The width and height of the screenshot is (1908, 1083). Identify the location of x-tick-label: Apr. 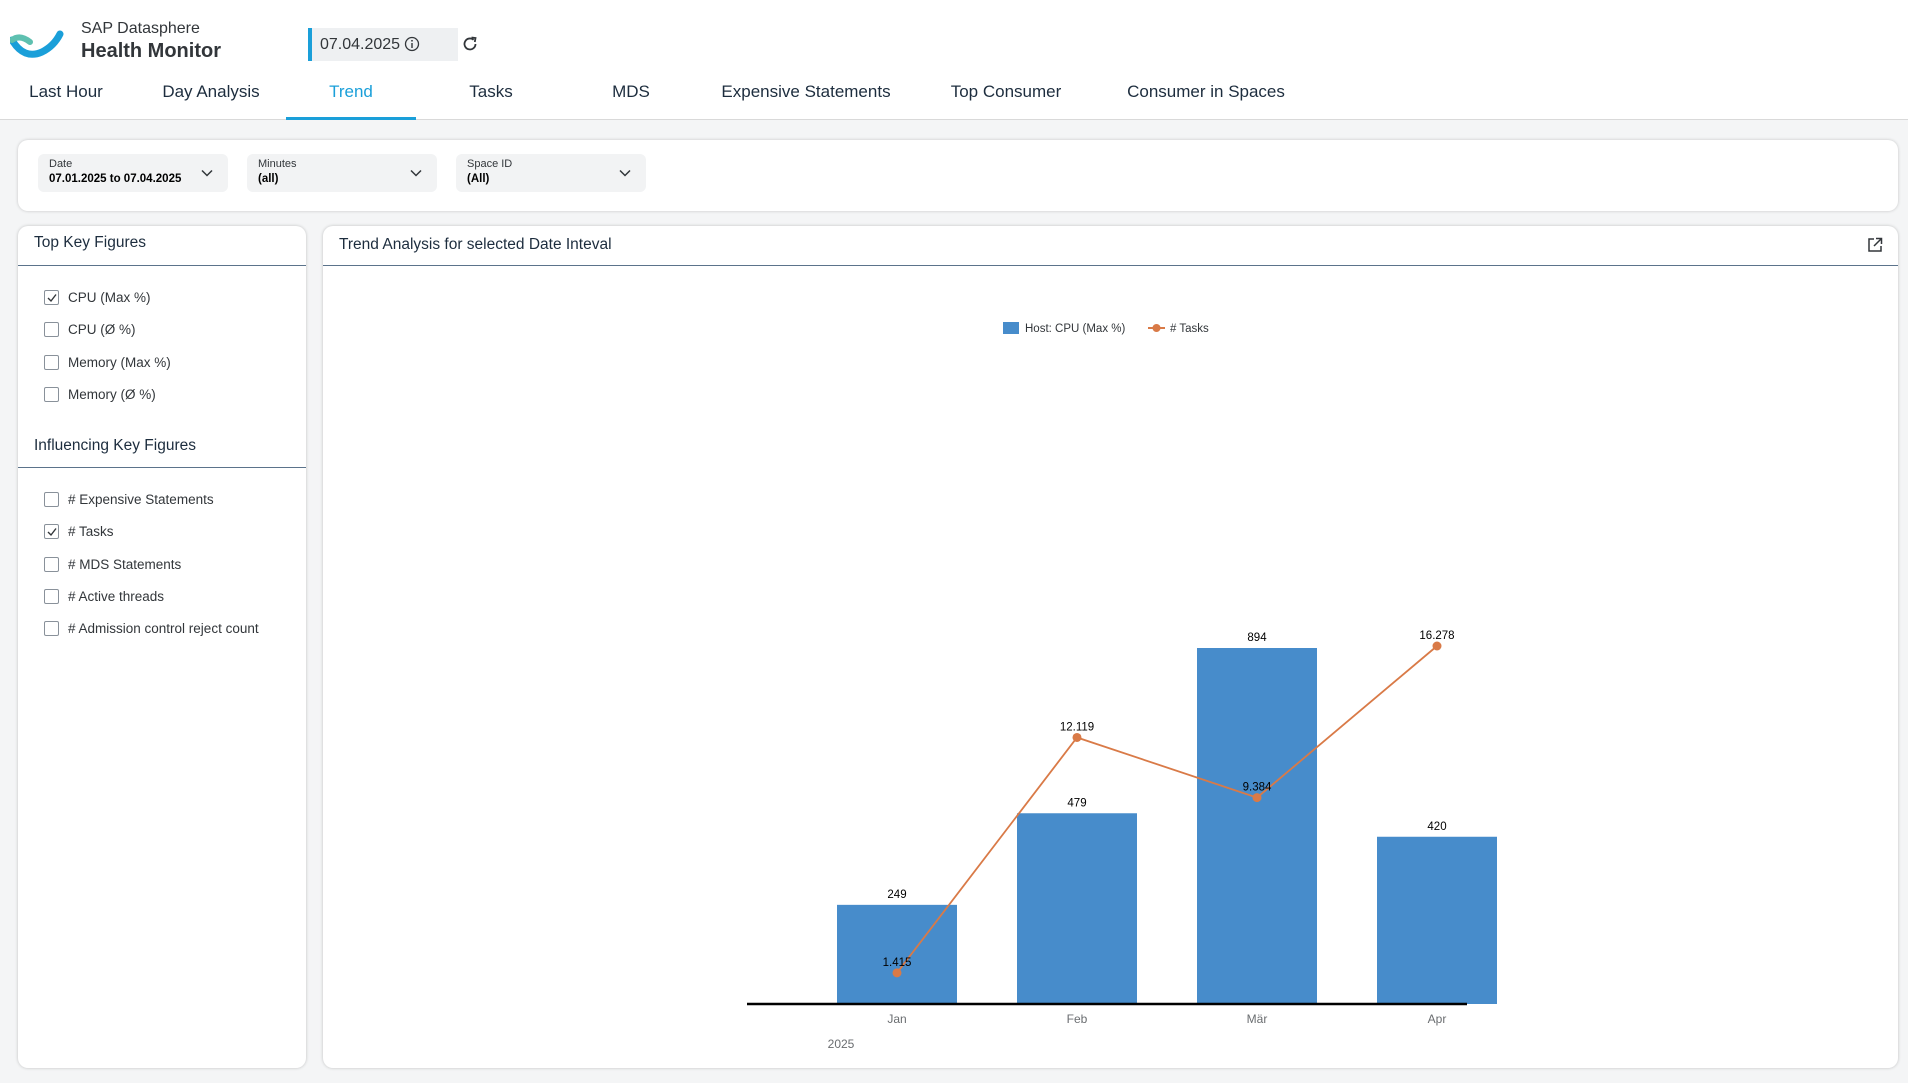
(1437, 1019).